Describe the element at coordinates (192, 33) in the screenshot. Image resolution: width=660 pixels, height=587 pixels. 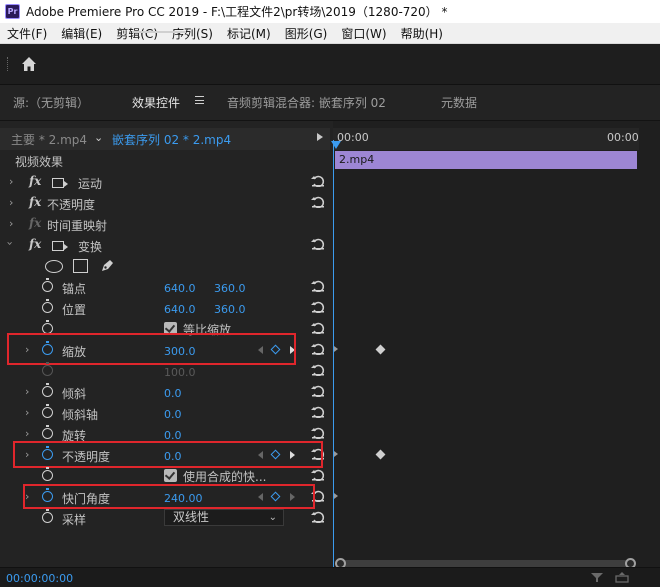
I see `menu-sequence: 序列(S)` at that location.